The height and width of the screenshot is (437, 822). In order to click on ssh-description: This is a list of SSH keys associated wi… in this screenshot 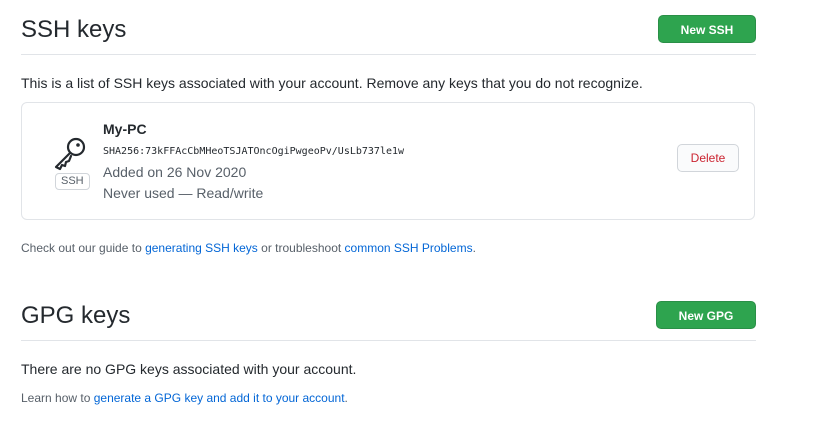, I will do `click(332, 83)`.